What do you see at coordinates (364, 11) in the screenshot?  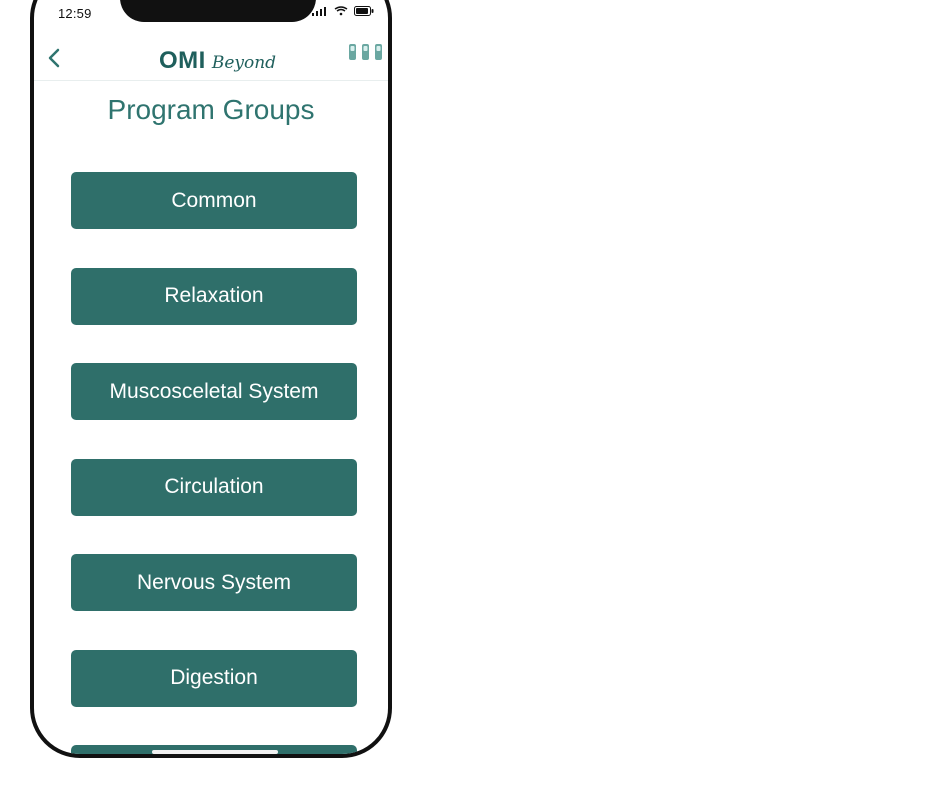 I see `battery-icon` at bounding box center [364, 11].